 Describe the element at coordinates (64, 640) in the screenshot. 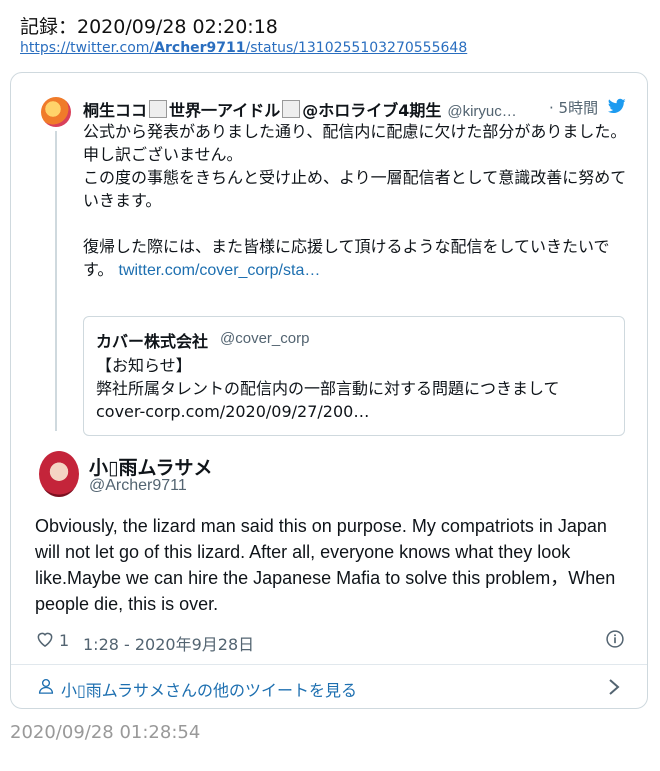

I see `like-count: 1` at that location.